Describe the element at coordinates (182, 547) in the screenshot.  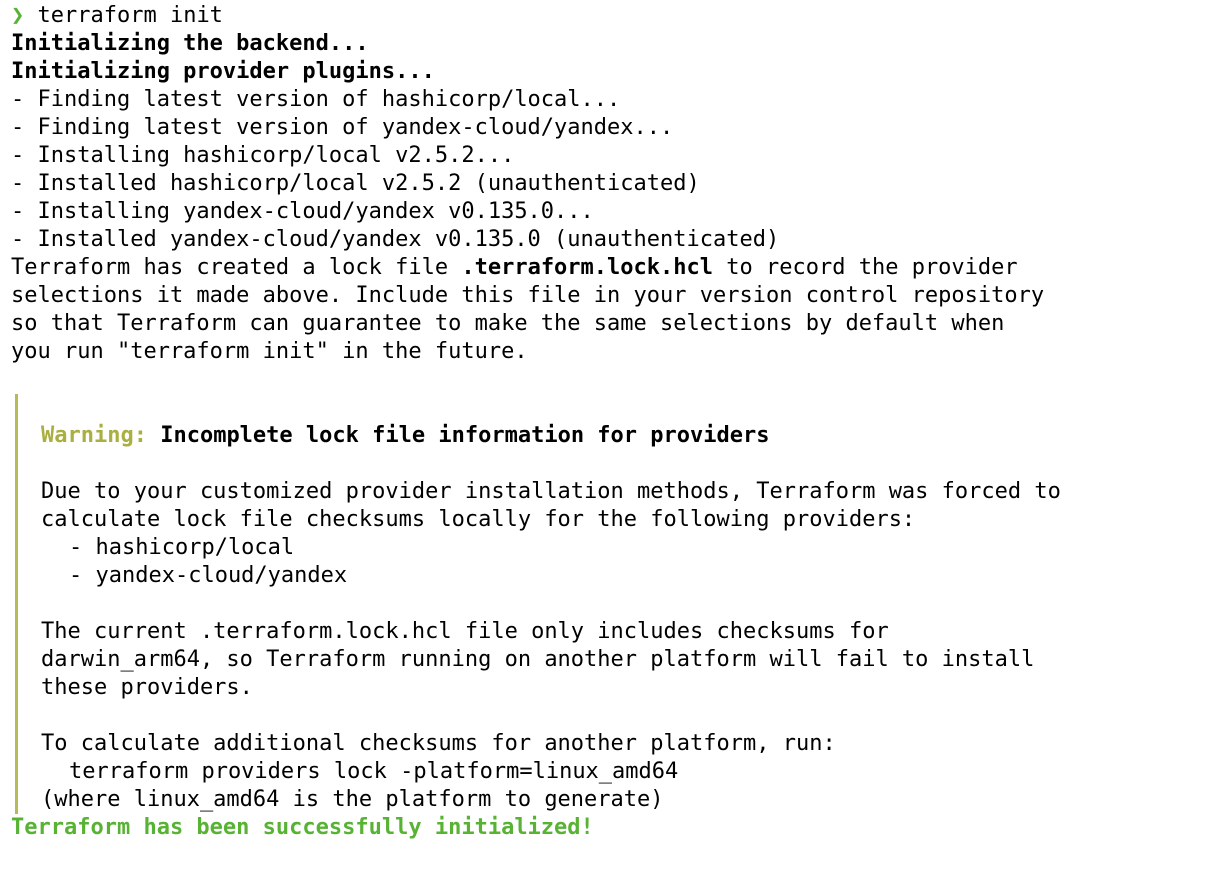
I see `warning-provider-item: - hashicorp/local` at that location.